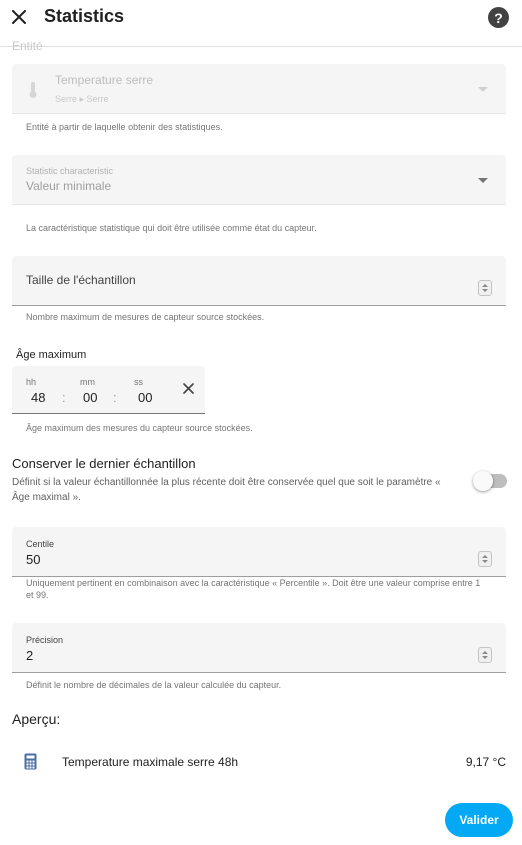 The height and width of the screenshot is (845, 522). What do you see at coordinates (188, 388) in the screenshot?
I see `clear-icon` at bounding box center [188, 388].